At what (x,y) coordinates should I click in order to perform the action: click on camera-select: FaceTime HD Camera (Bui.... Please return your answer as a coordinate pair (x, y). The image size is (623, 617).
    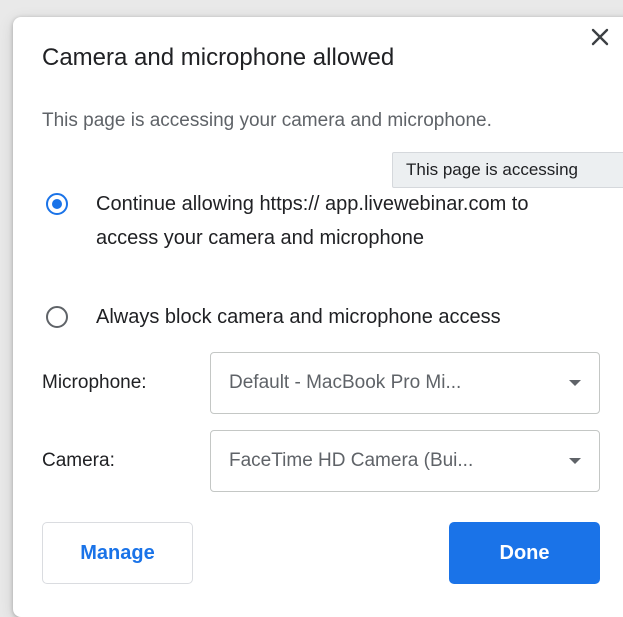
    Looking at the image, I should click on (405, 461).